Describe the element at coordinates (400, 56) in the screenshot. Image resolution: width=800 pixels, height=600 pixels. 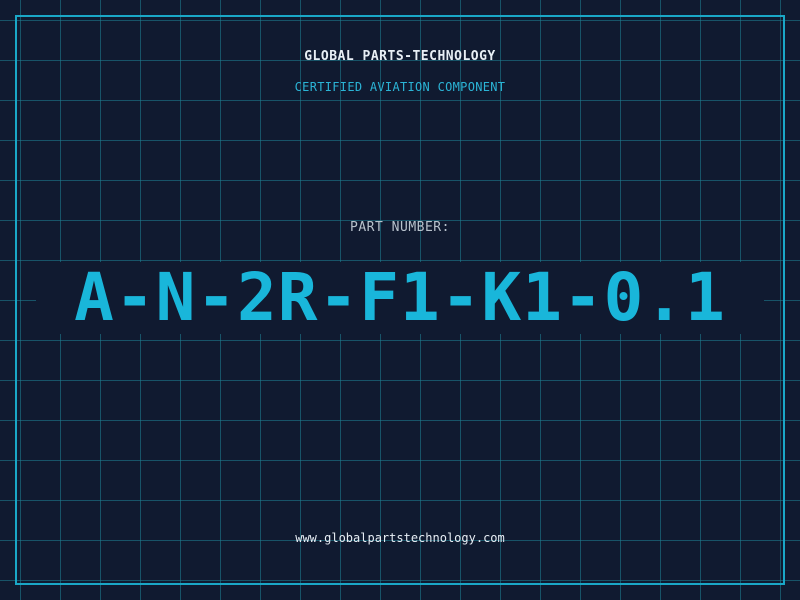
I see `company-name: GLOBAL PARTS-TECHNOLOGY` at that location.